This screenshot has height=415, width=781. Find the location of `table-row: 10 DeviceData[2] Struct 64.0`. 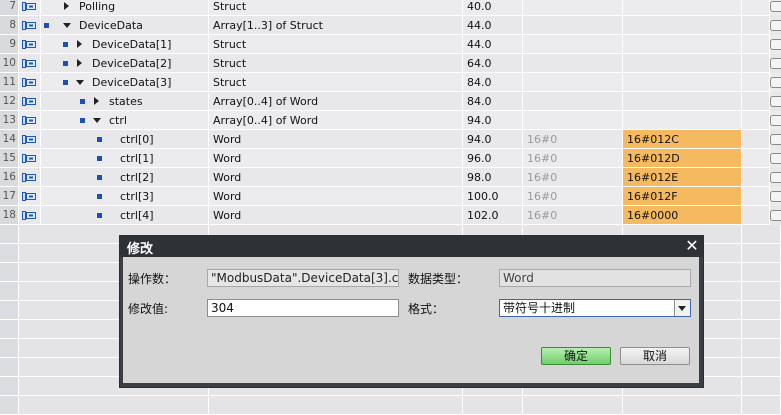

table-row: 10 DeviceData[2] Struct 64.0 is located at coordinates (390, 63).